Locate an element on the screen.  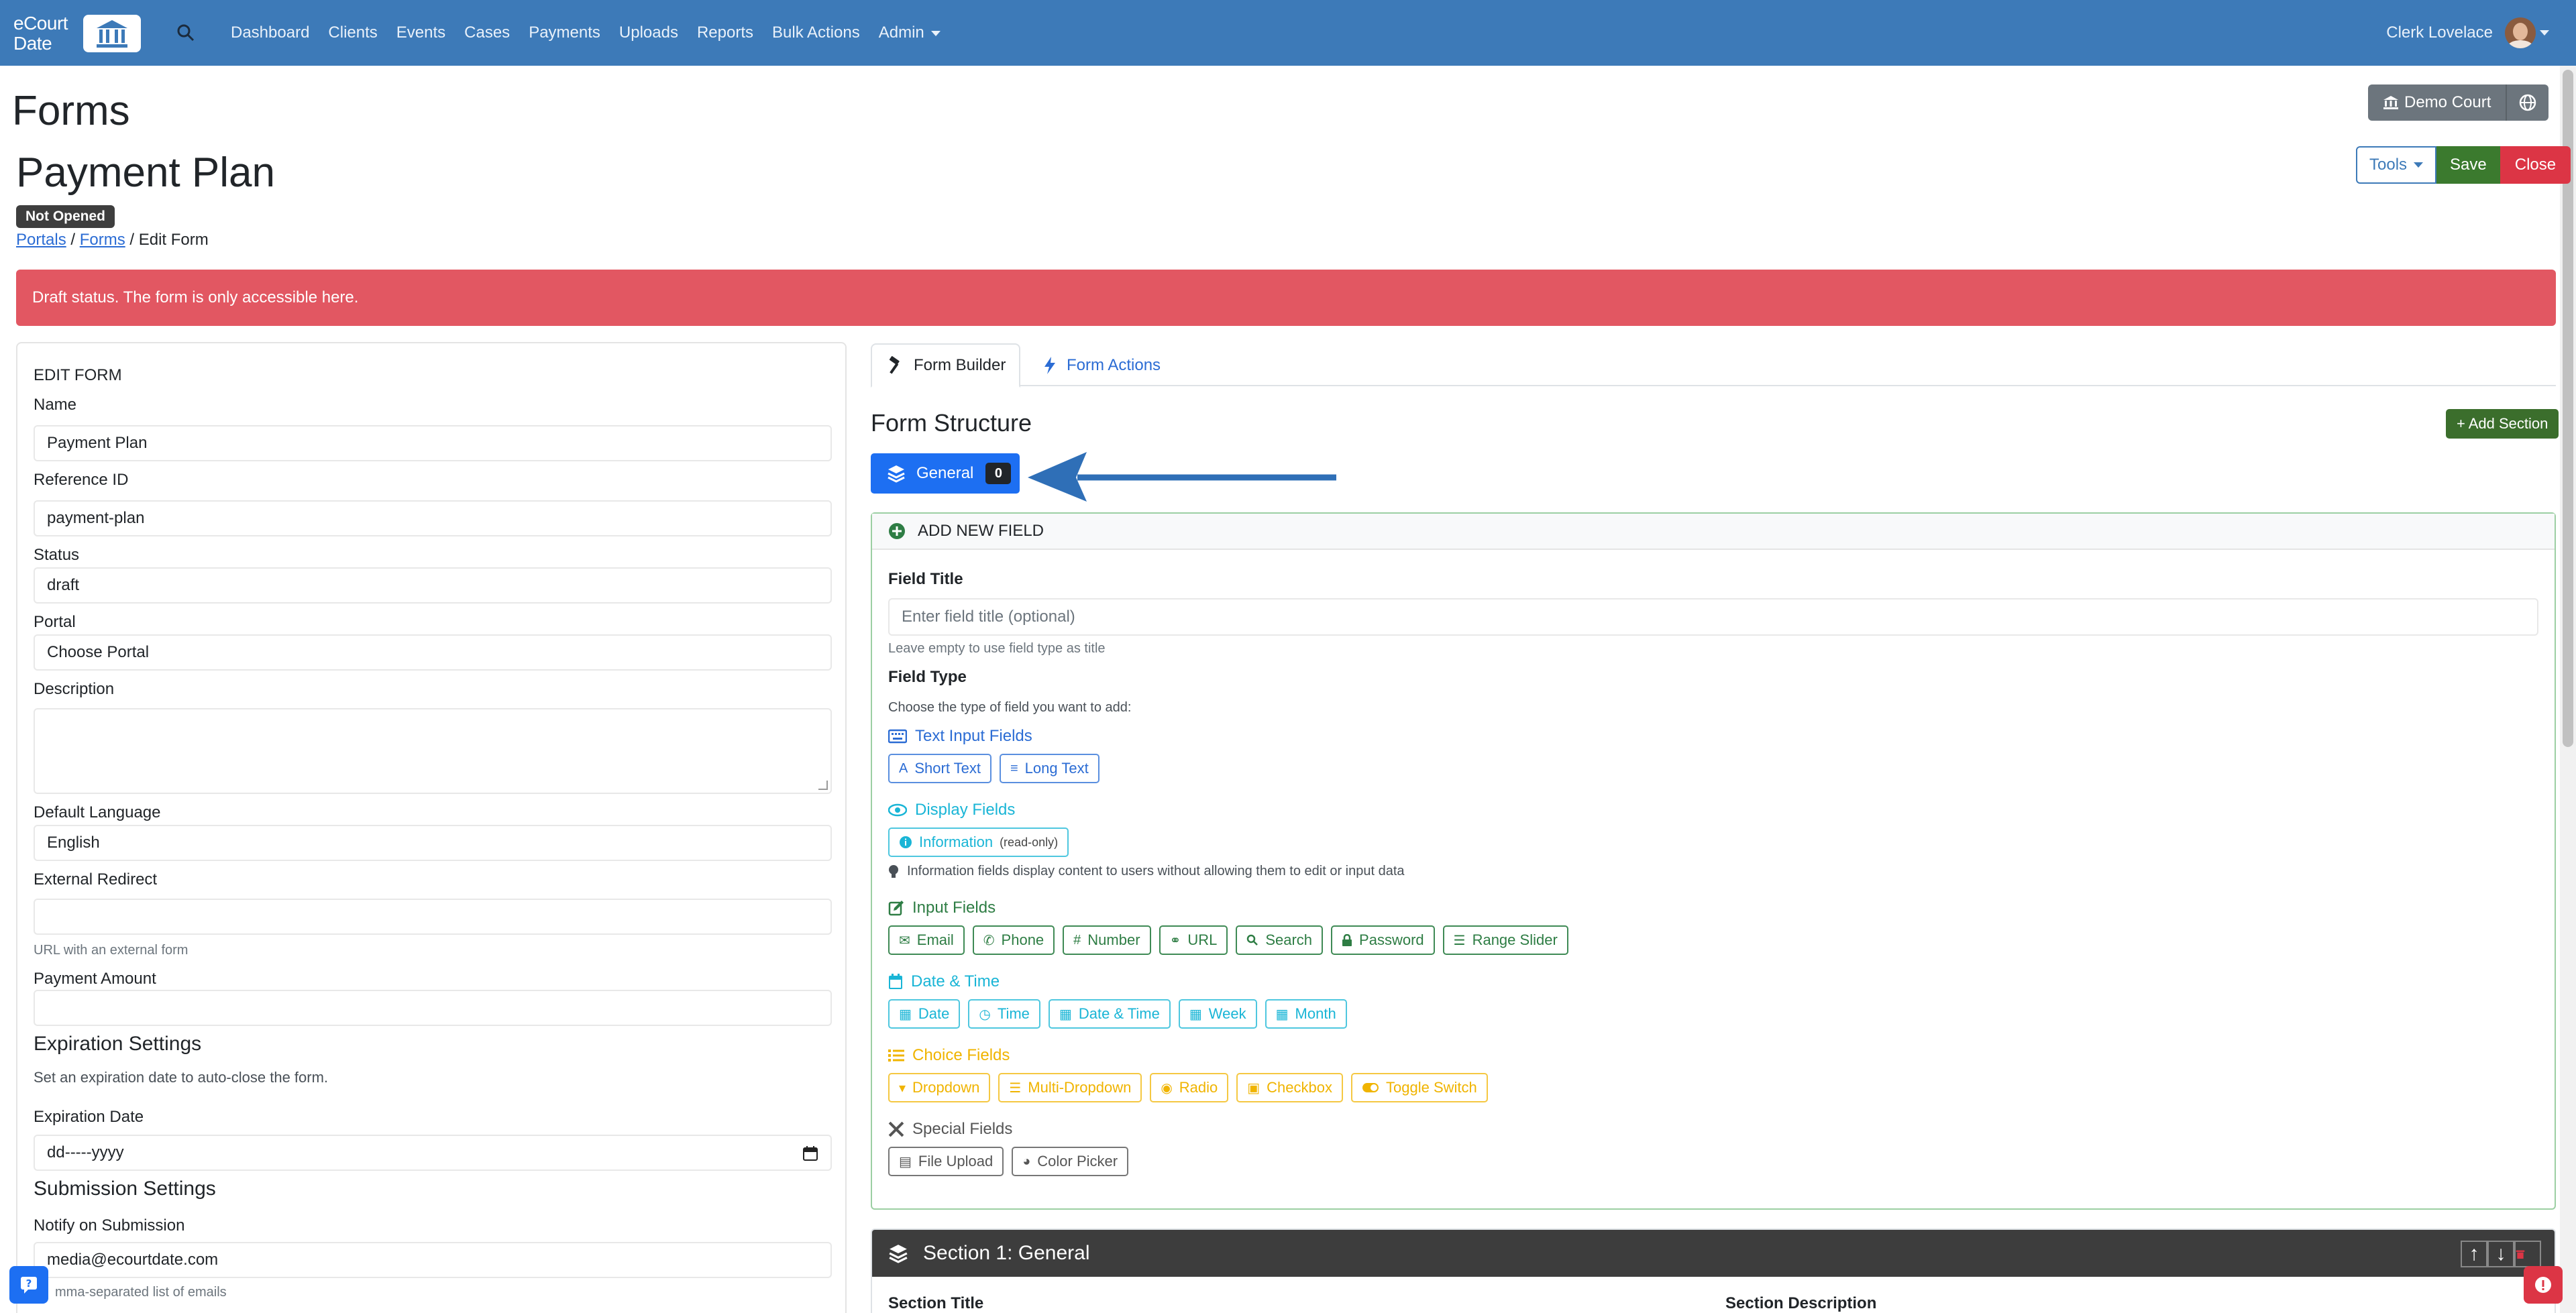
calendar-month-icon: ▦ is located at coordinates (1282, 1014).